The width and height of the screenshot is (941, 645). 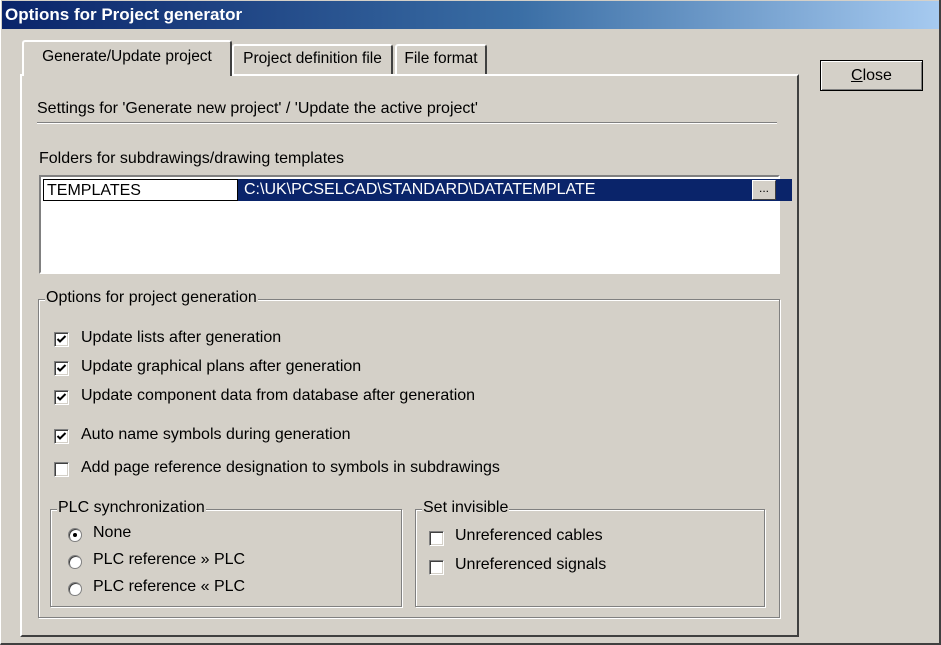 I want to click on tab-project-definition-file: Project definition file, so click(x=312, y=59).